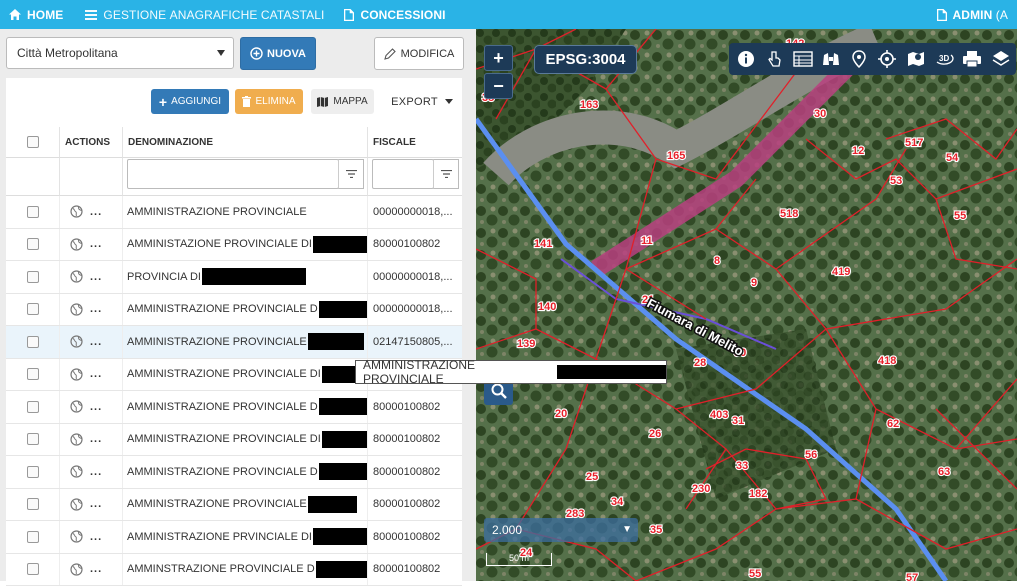  I want to click on mappa-button: MAPPA, so click(342, 101).